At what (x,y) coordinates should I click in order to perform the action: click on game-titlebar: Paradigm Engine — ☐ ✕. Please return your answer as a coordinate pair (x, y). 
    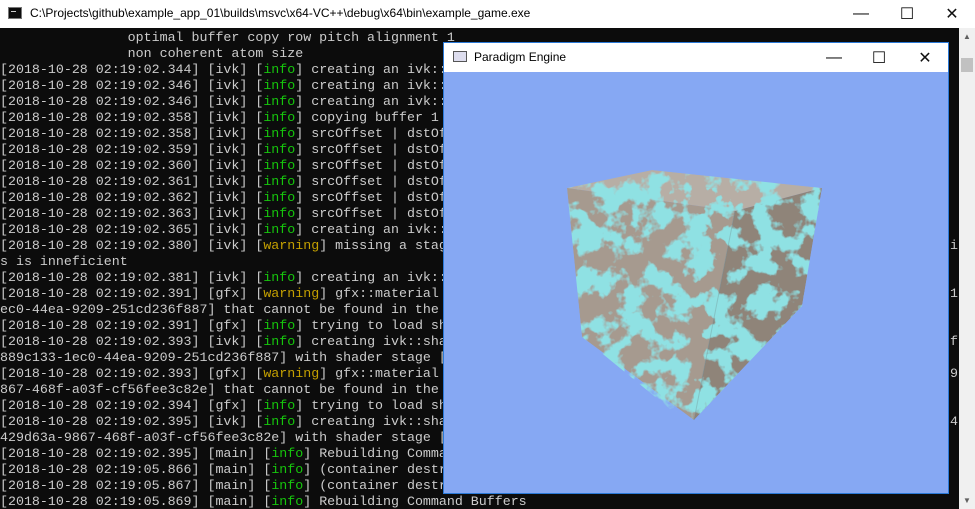
    Looking at the image, I should click on (696, 57).